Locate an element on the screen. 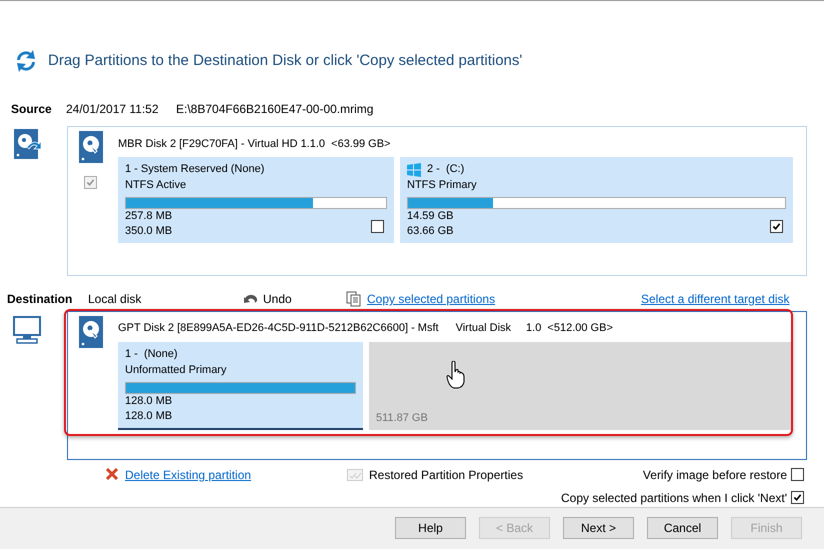  copy-icon is located at coordinates (354, 298).